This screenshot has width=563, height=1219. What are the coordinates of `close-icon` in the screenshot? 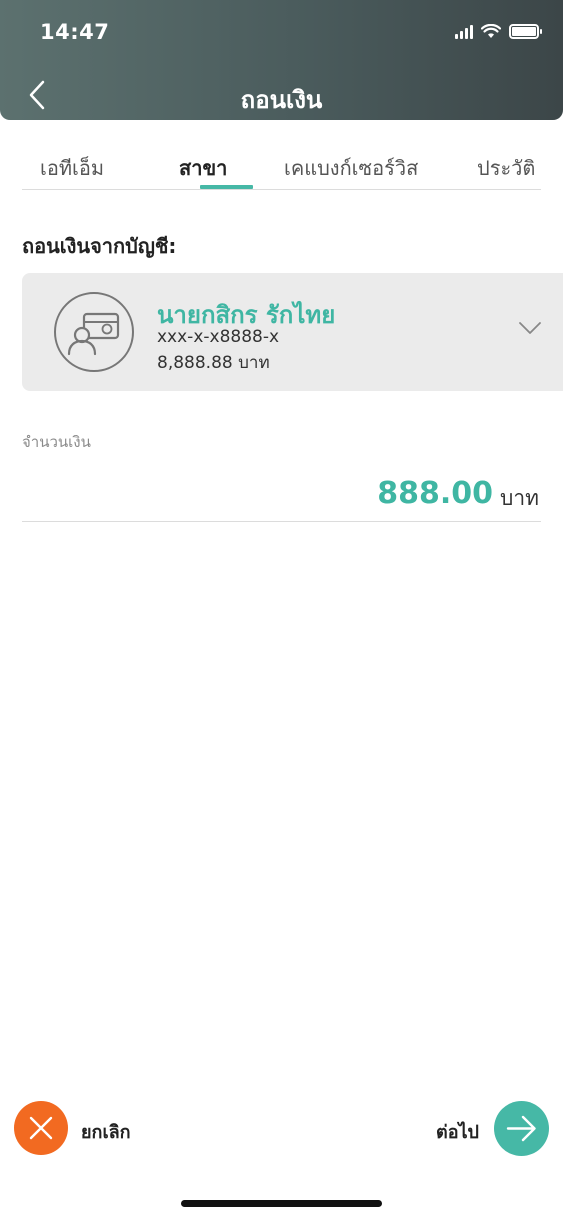 It's located at (41, 1128).